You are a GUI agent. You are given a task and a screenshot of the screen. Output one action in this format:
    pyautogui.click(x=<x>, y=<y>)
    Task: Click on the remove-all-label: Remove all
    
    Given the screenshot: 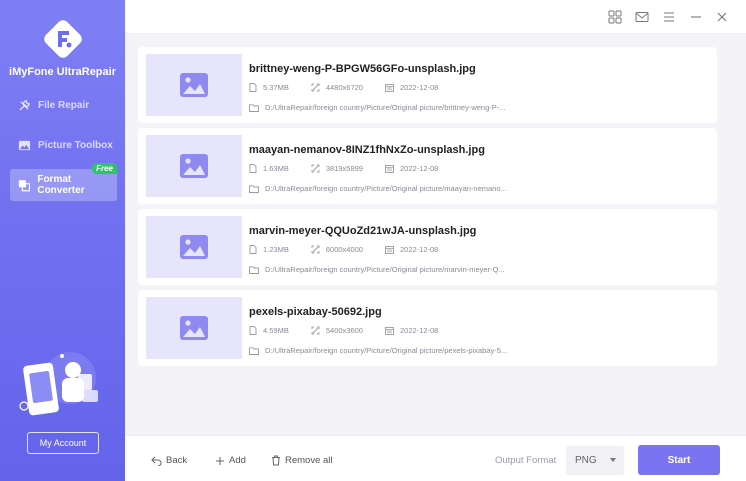 What is the action you would take?
    pyautogui.click(x=309, y=460)
    